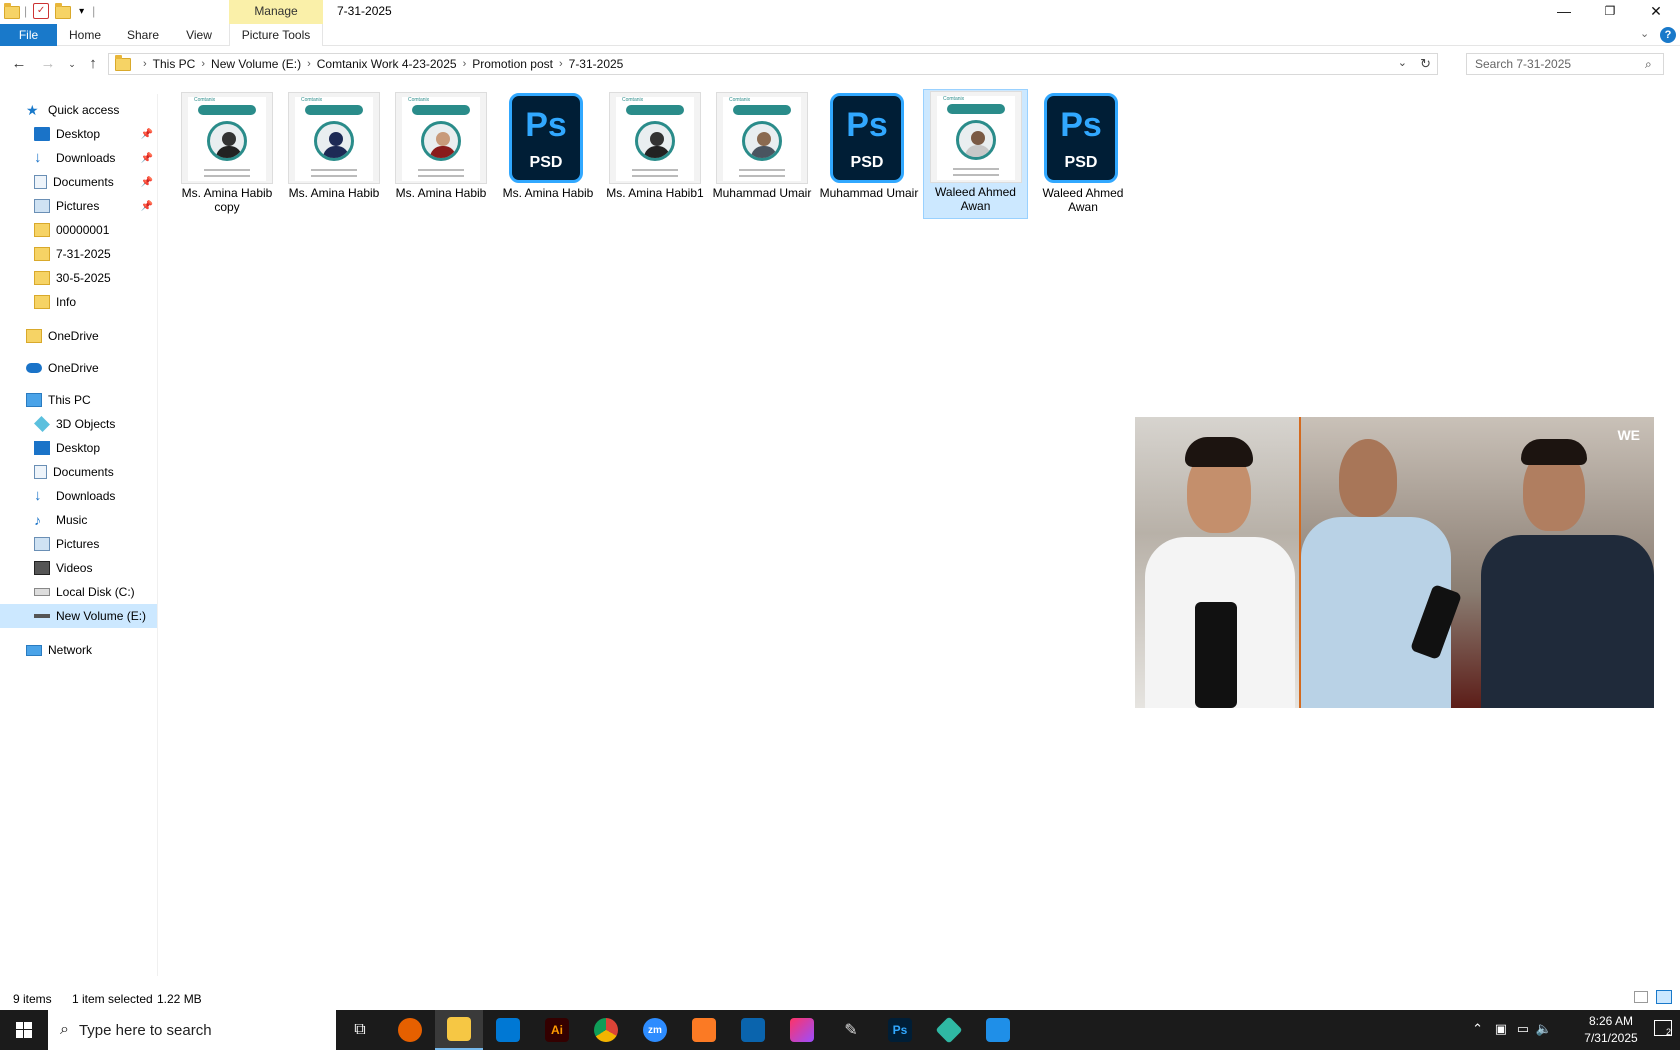 Image resolution: width=1680 pixels, height=1053 pixels. I want to click on taskbar-app-firefox, so click(410, 1030).